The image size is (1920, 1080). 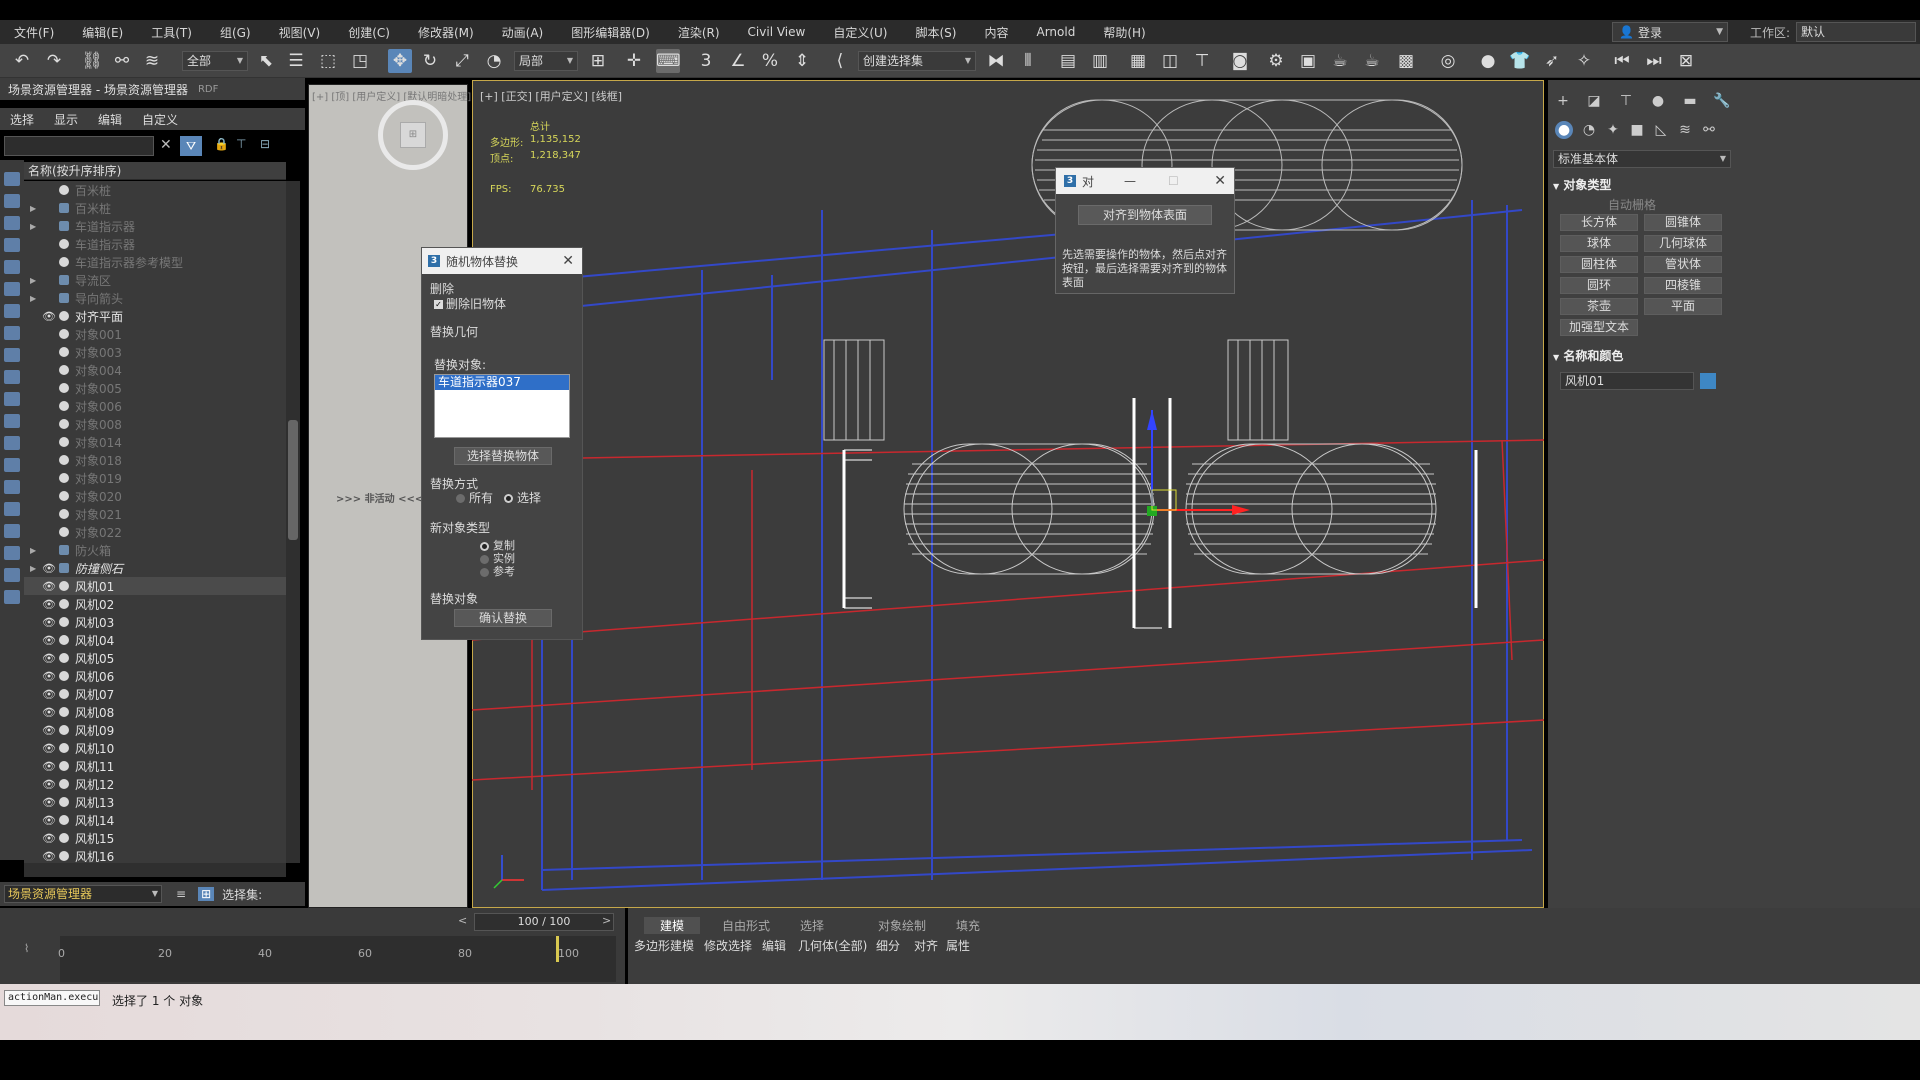 What do you see at coordinates (1632, 204) in the screenshot?
I see `autogrid-checkbox: 自动栅格` at bounding box center [1632, 204].